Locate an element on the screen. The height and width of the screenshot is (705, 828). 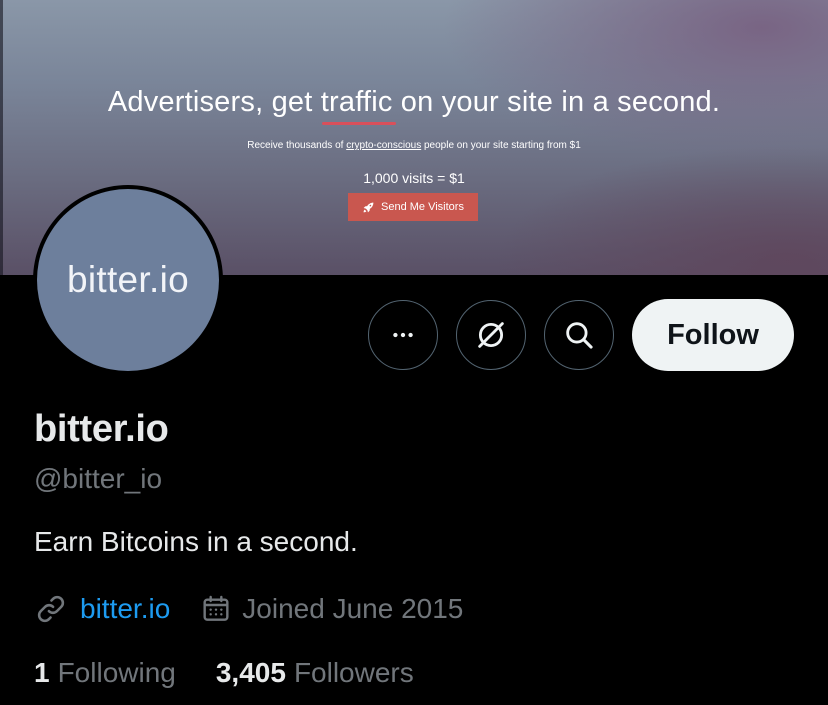
profile-meta: bitter.io Joined June 2015 is located at coordinates (248, 609).